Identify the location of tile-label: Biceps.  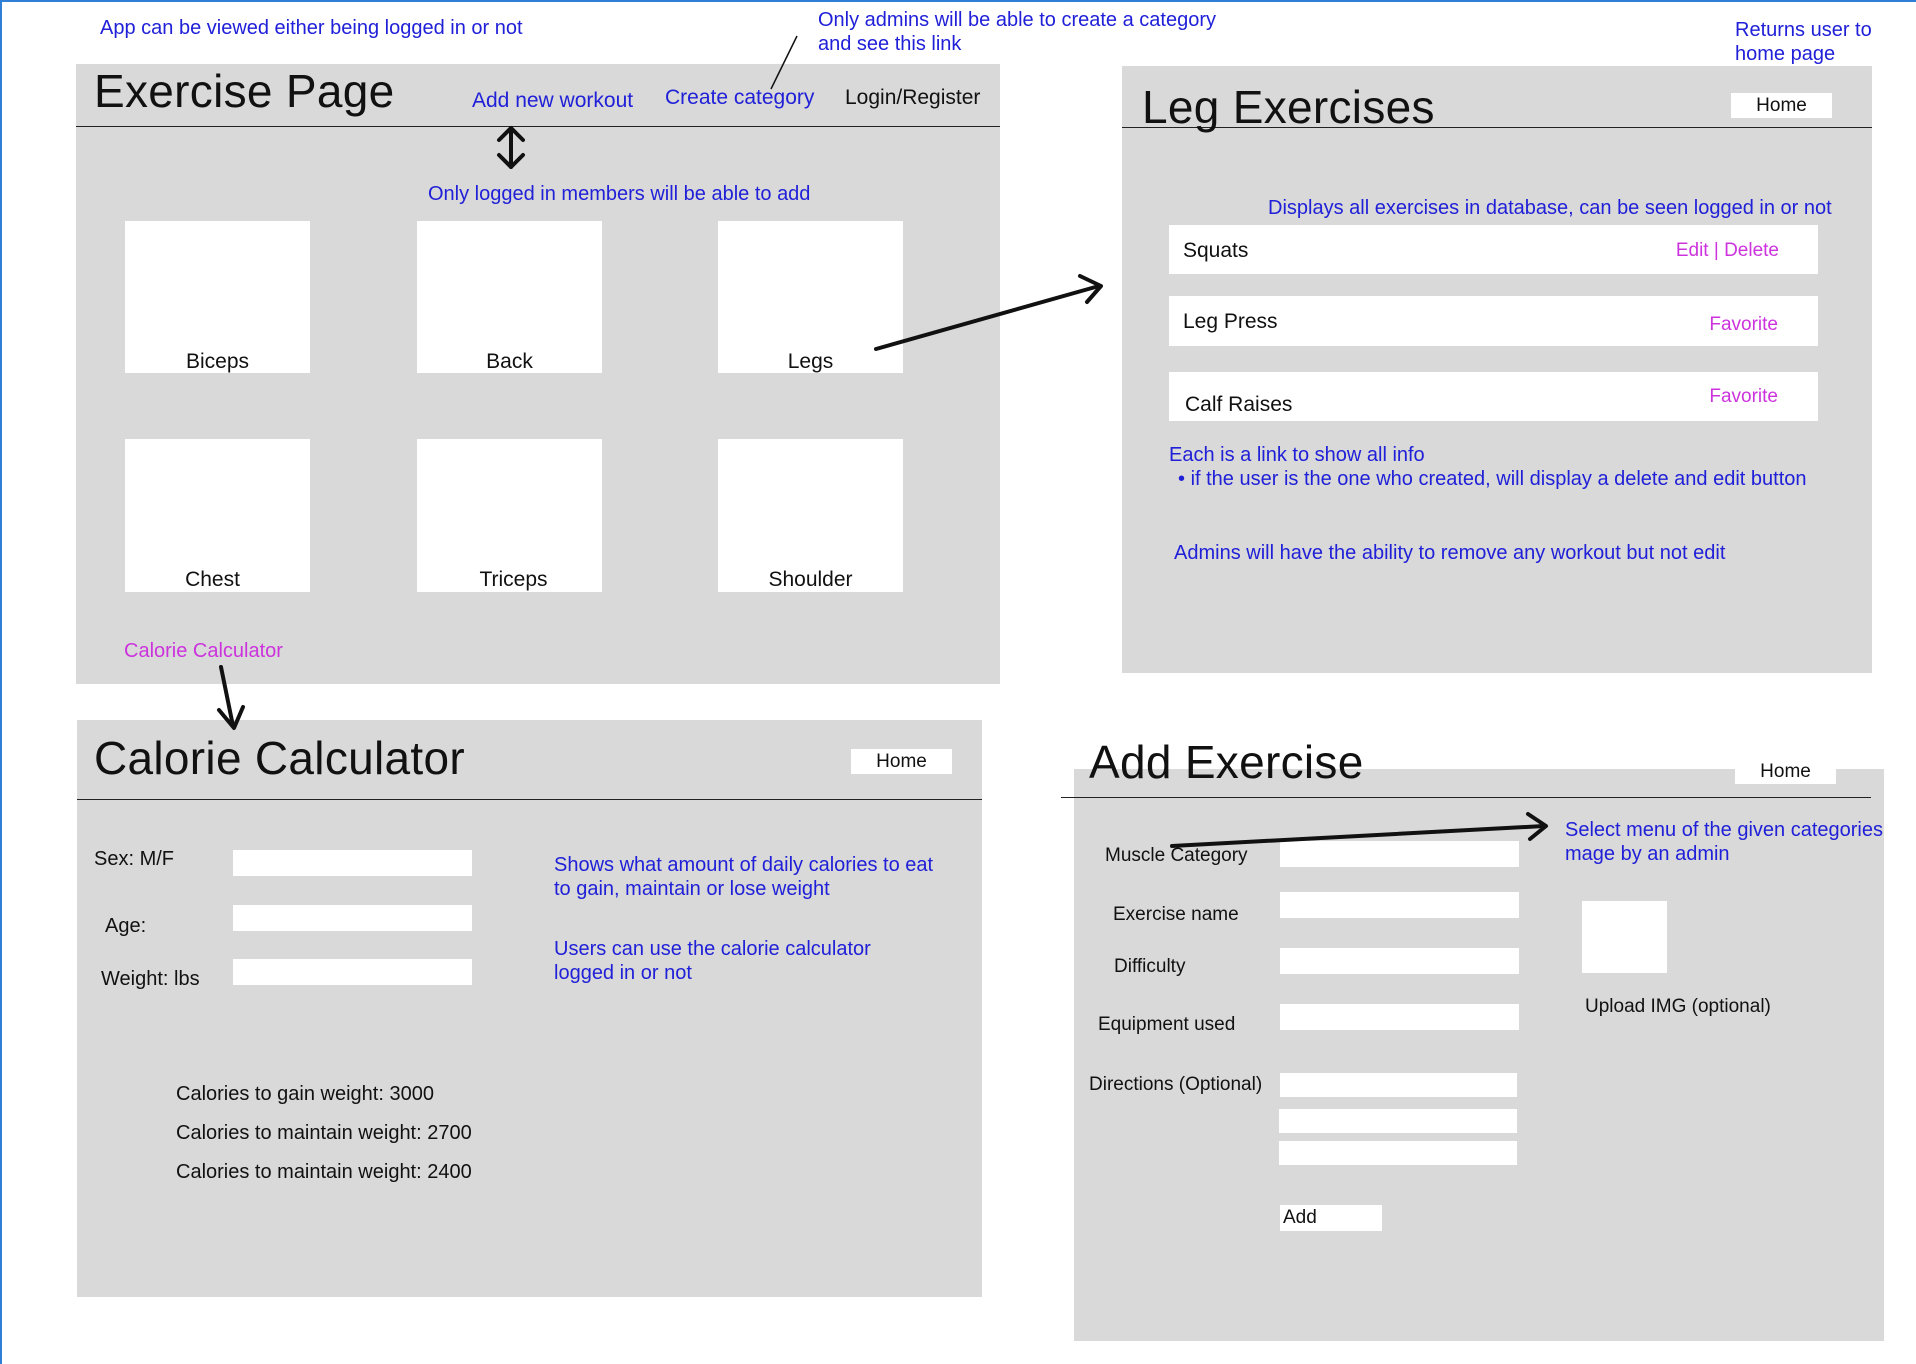
(217, 361).